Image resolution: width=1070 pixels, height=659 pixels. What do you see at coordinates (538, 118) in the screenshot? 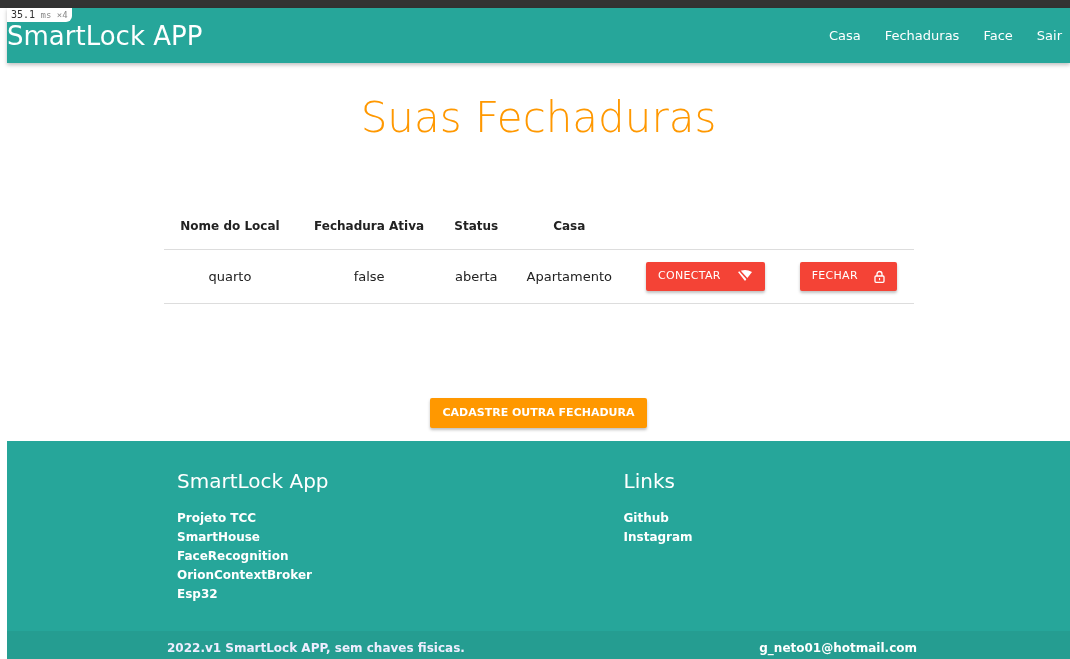
I see `page-title: Suas Fechaduras` at bounding box center [538, 118].